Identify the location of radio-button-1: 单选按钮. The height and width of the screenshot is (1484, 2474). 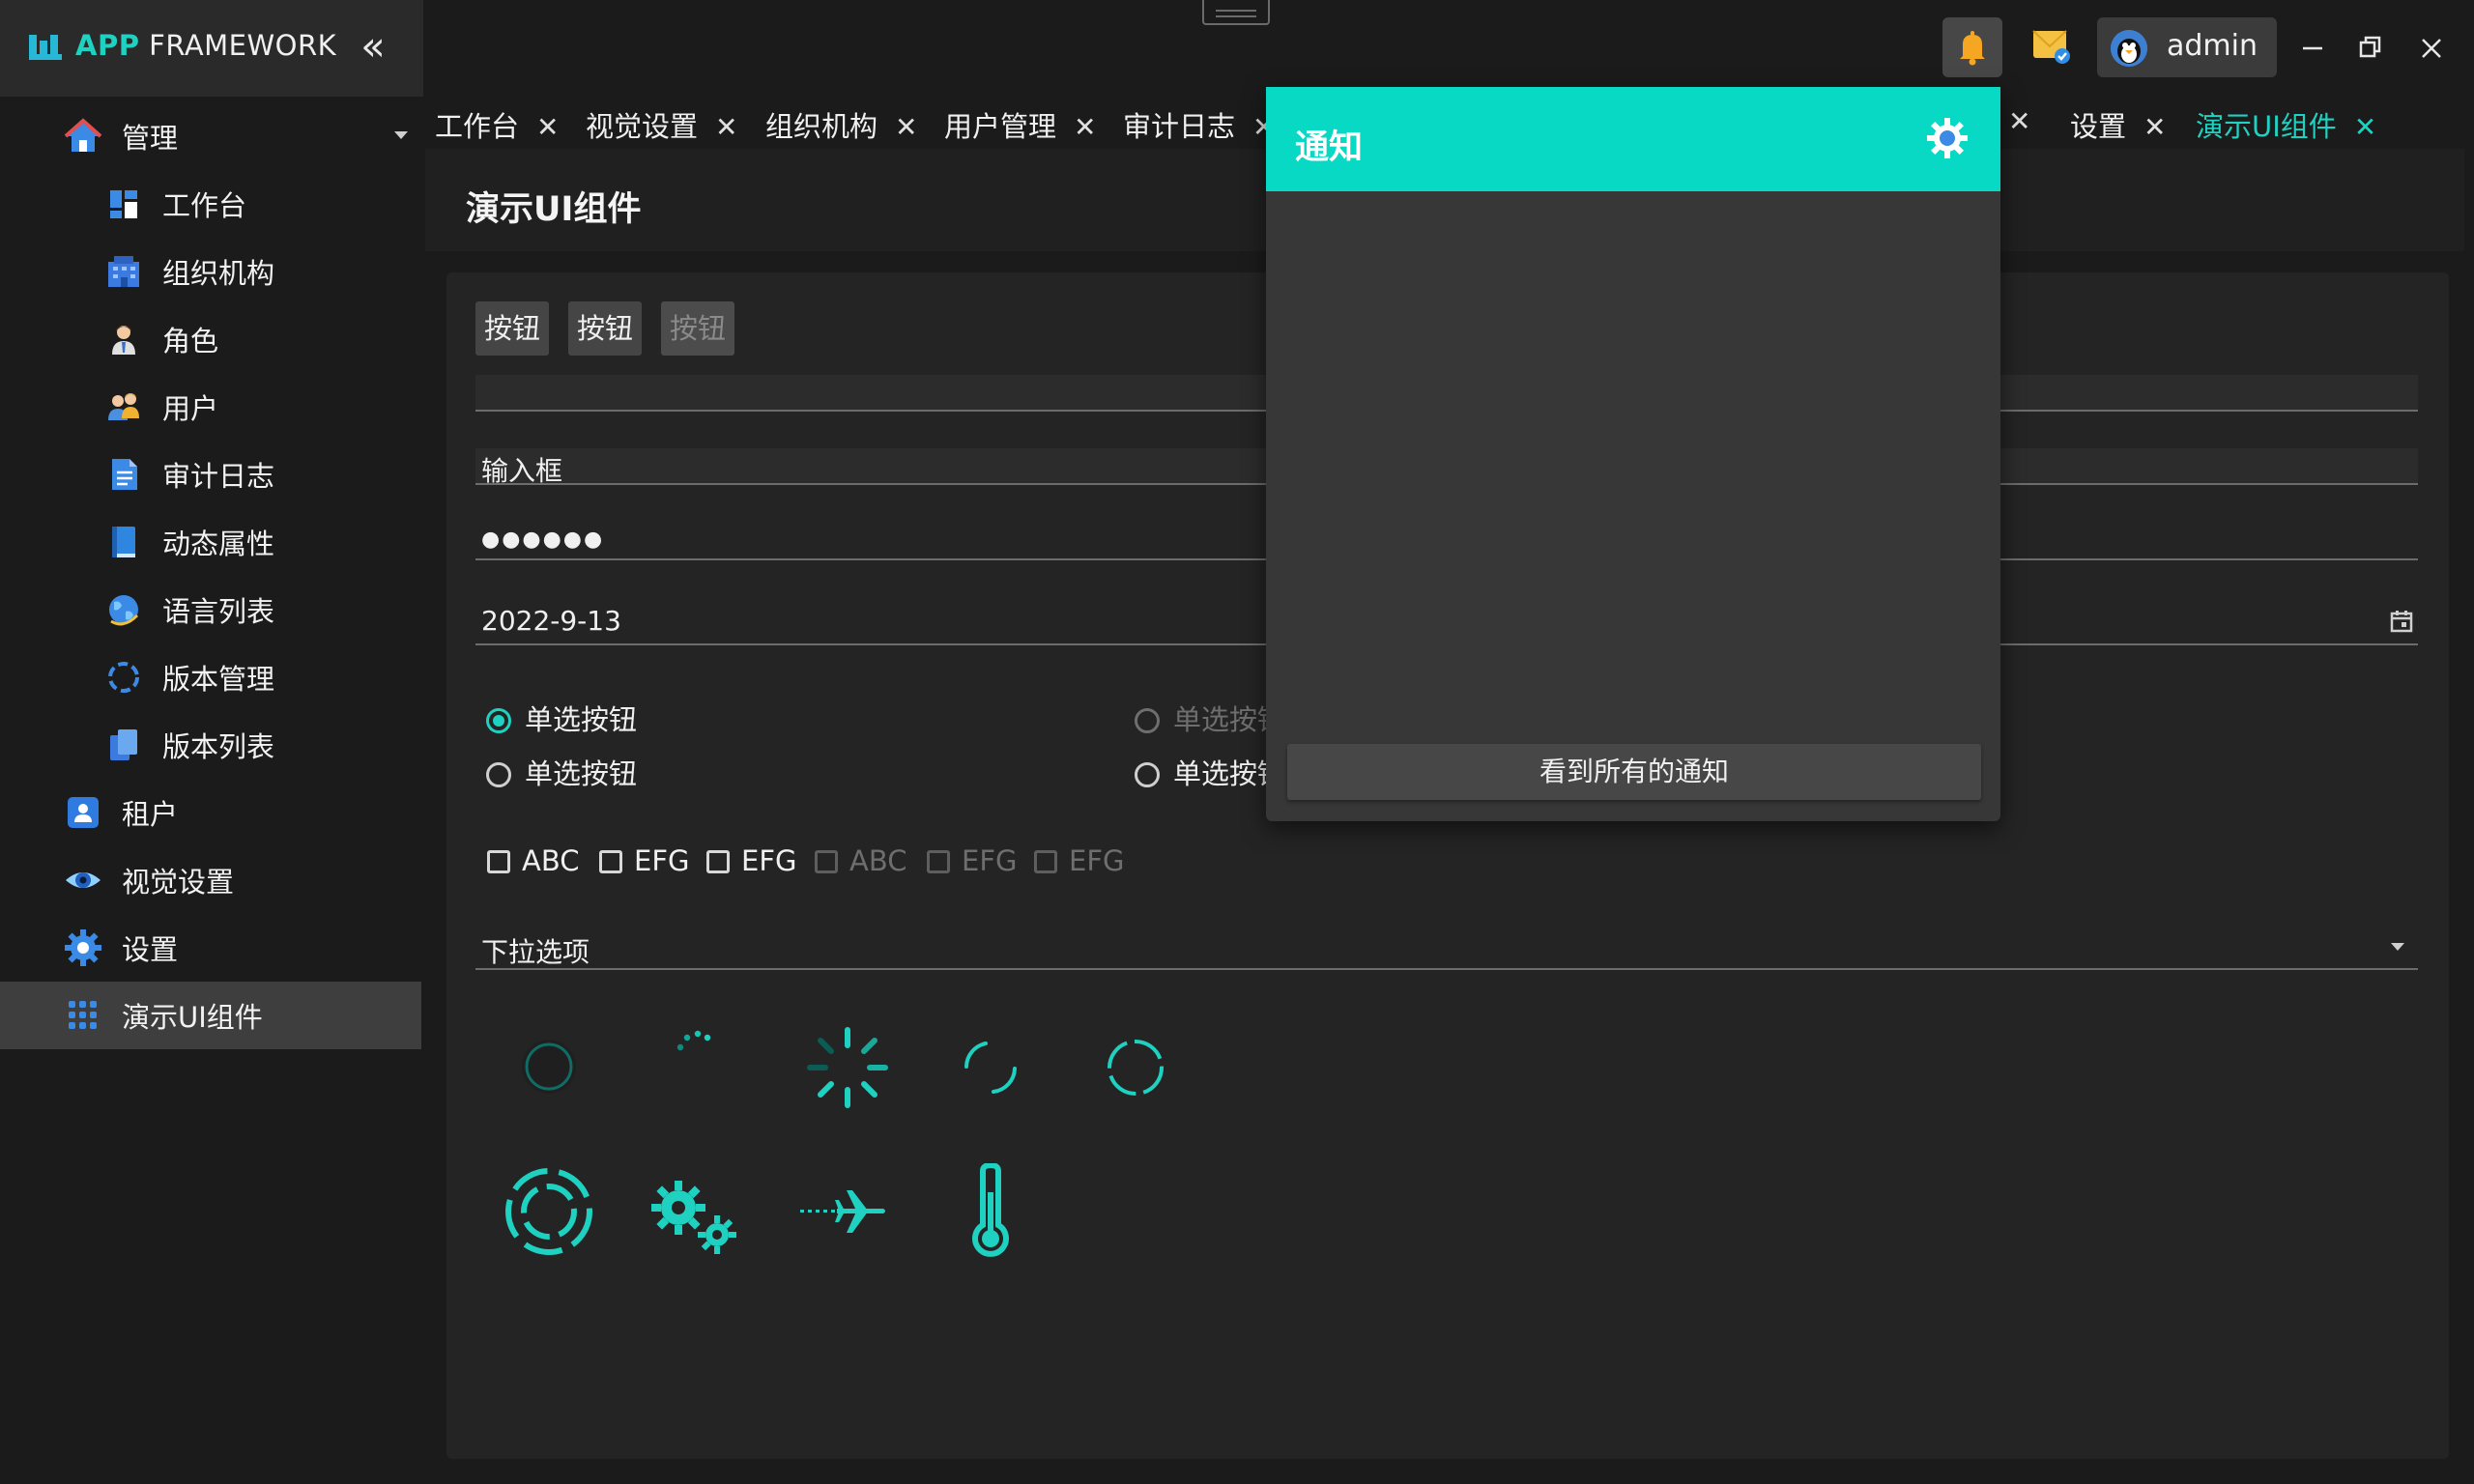
(562, 718).